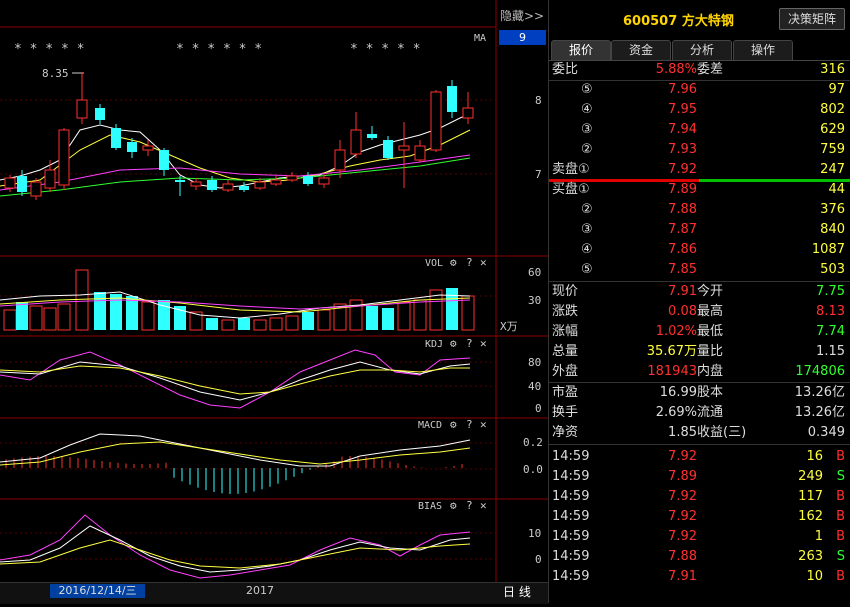  I want to click on bias-gear-icon: ⚙, so click(453, 505).